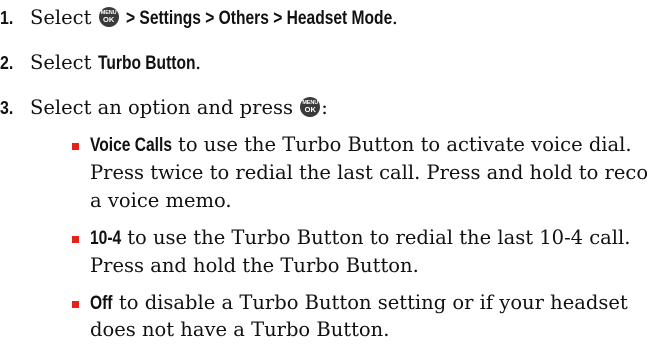  Describe the element at coordinates (146, 63) in the screenshot. I see `turbo-button-target: Turbo Button` at that location.